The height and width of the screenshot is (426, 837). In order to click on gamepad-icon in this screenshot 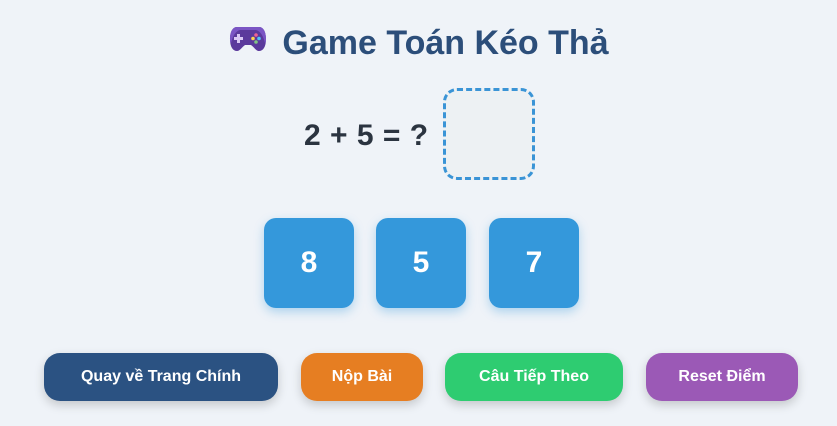, I will do `click(248, 42)`.